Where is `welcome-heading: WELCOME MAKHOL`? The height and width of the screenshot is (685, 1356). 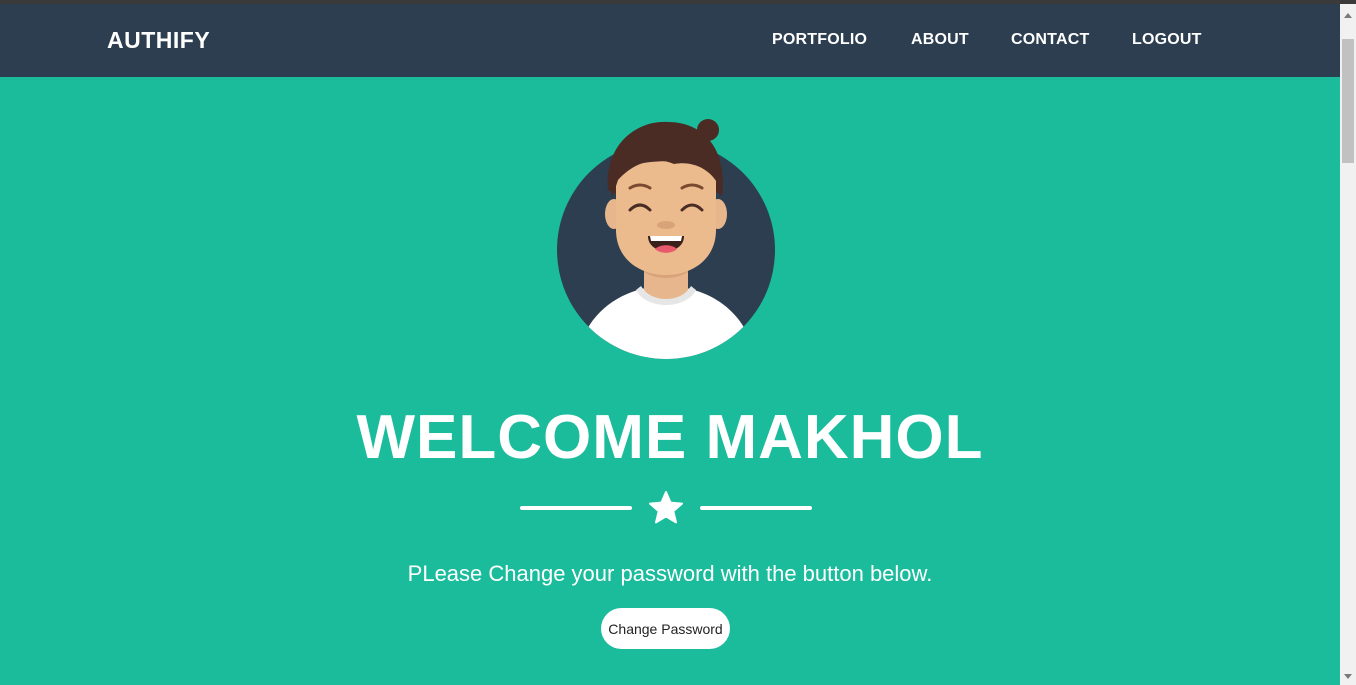
welcome-heading: WELCOME MAKHOL is located at coordinates (670, 437).